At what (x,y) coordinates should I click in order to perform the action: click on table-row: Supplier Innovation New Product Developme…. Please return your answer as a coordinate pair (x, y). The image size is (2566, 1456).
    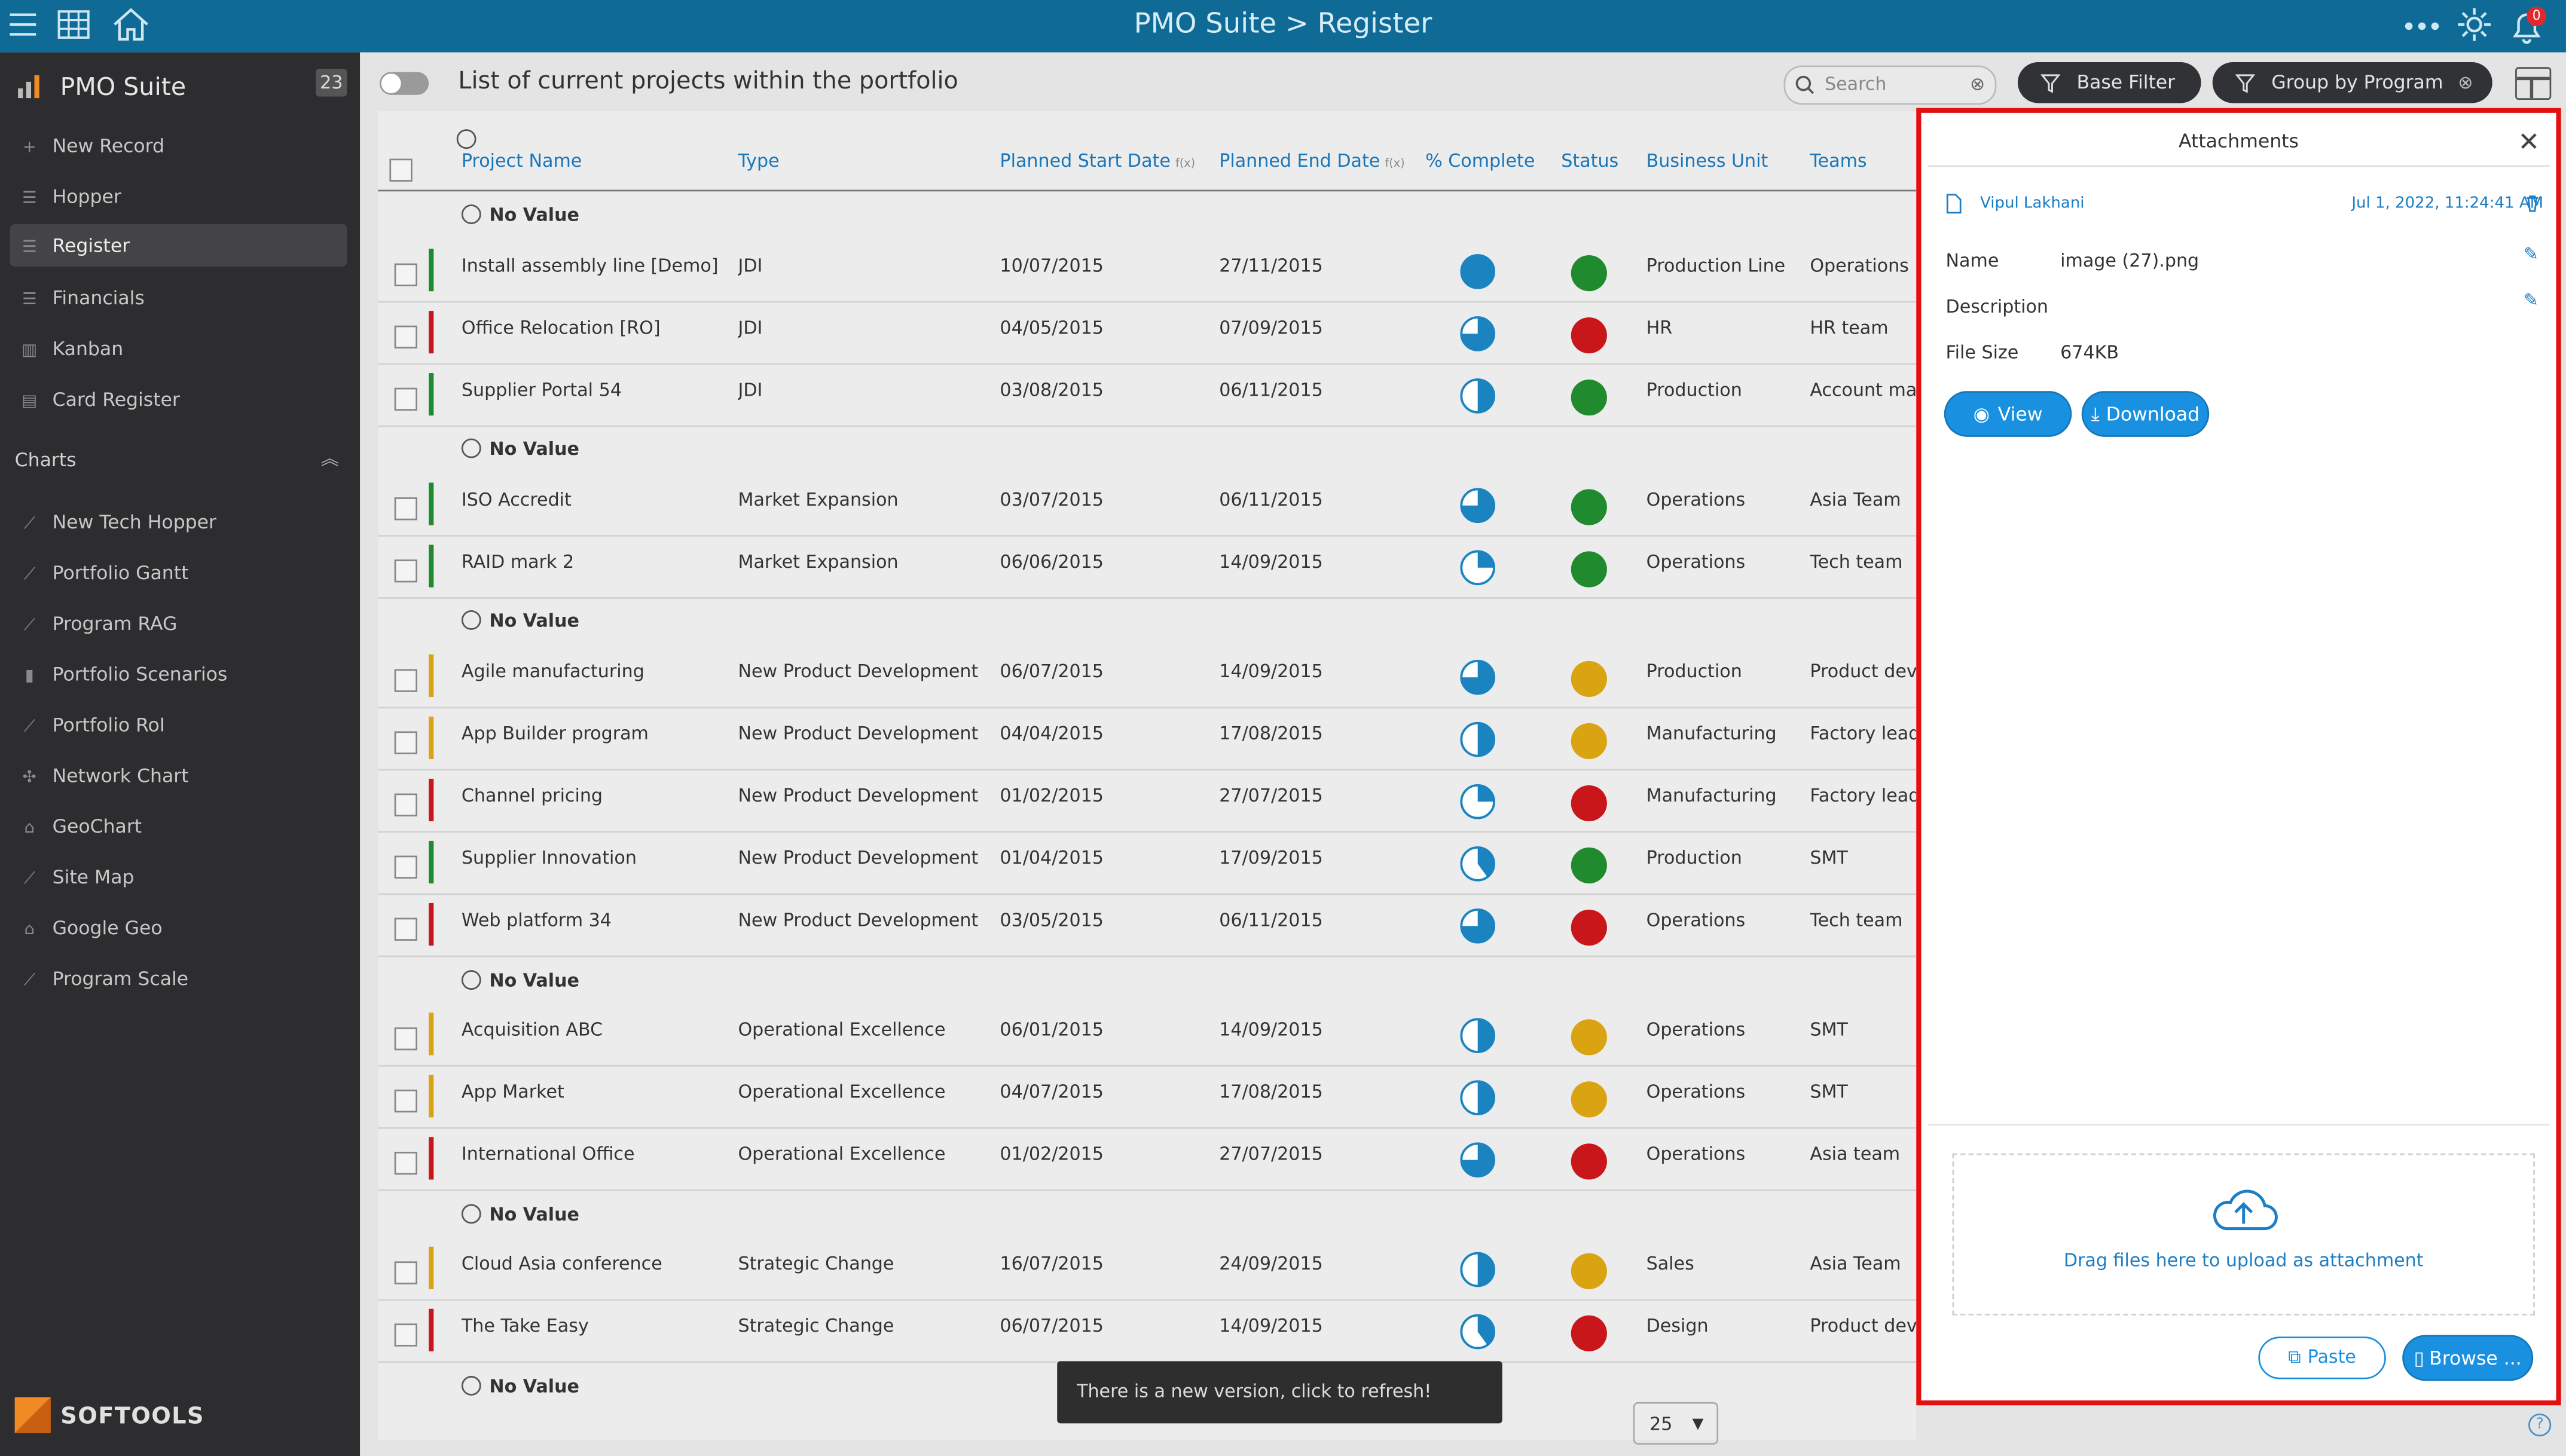
    Looking at the image, I should click on (1147, 863).